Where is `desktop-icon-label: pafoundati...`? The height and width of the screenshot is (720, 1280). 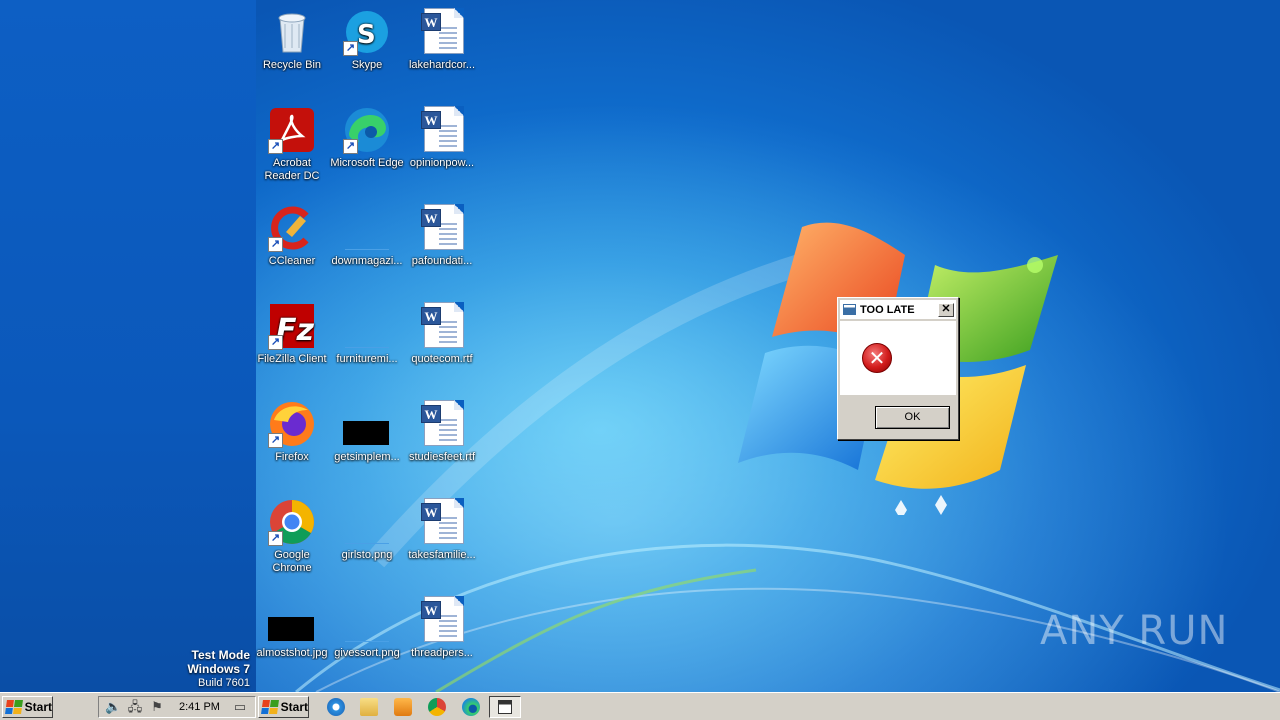
desktop-icon-label: pafoundati... is located at coordinates (442, 261).